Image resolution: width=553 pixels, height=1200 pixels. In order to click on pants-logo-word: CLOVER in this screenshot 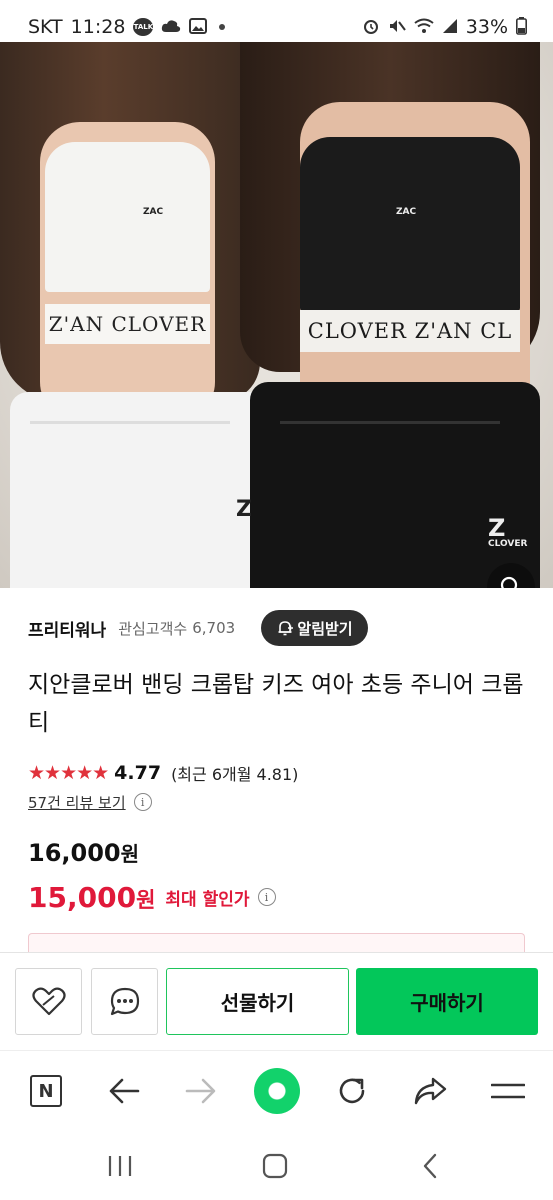, I will do `click(508, 544)`.